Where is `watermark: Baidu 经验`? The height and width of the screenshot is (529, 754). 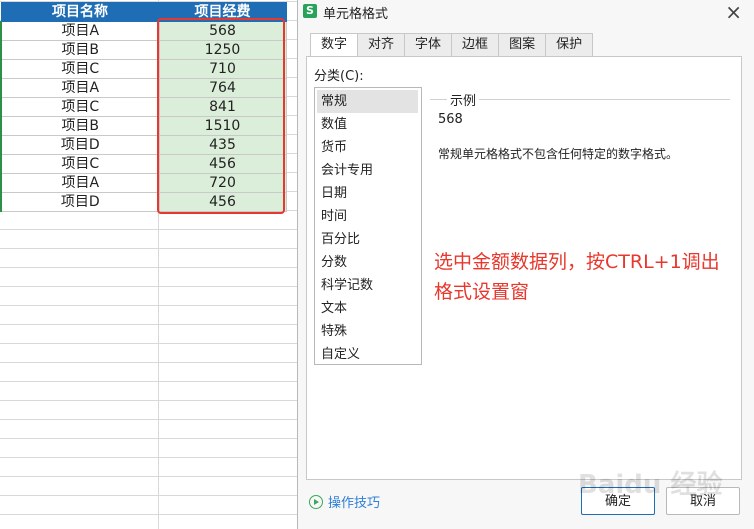
watermark: Baidu 经验 is located at coordinates (650, 485).